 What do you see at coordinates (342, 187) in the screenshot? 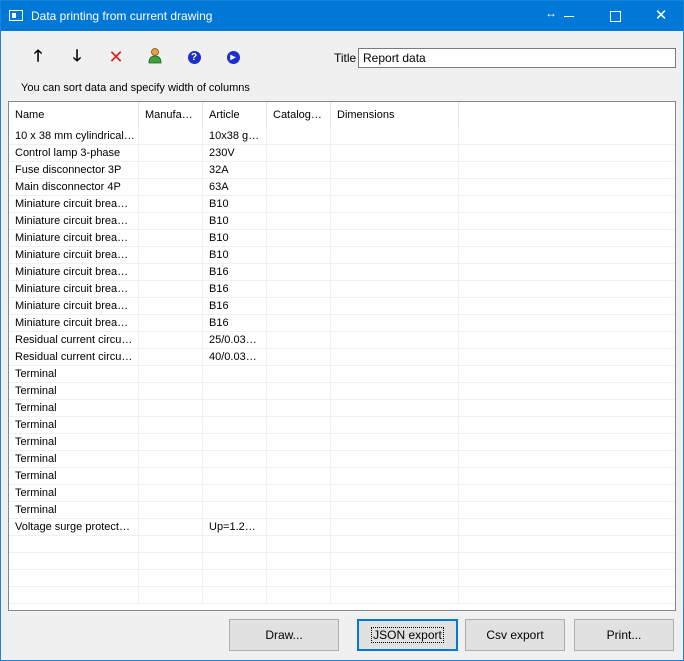
I see `table-row: Main disconnector 4P 63A` at bounding box center [342, 187].